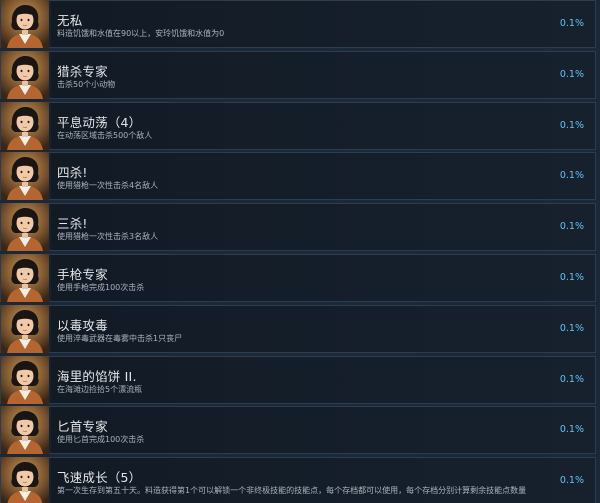  What do you see at coordinates (82, 71) in the screenshot?
I see `achievement-title: 猎杀专家` at bounding box center [82, 71].